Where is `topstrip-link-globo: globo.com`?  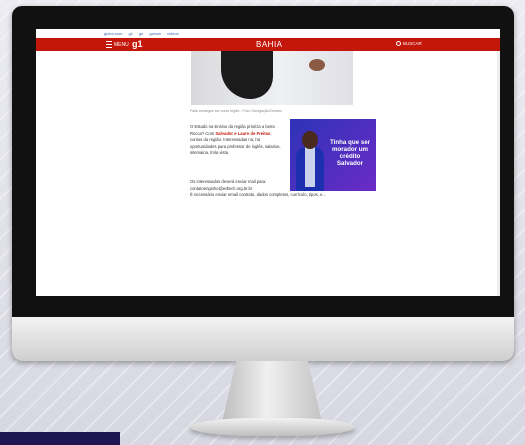
topstrip-link-globo: globo.com is located at coordinates (113, 33).